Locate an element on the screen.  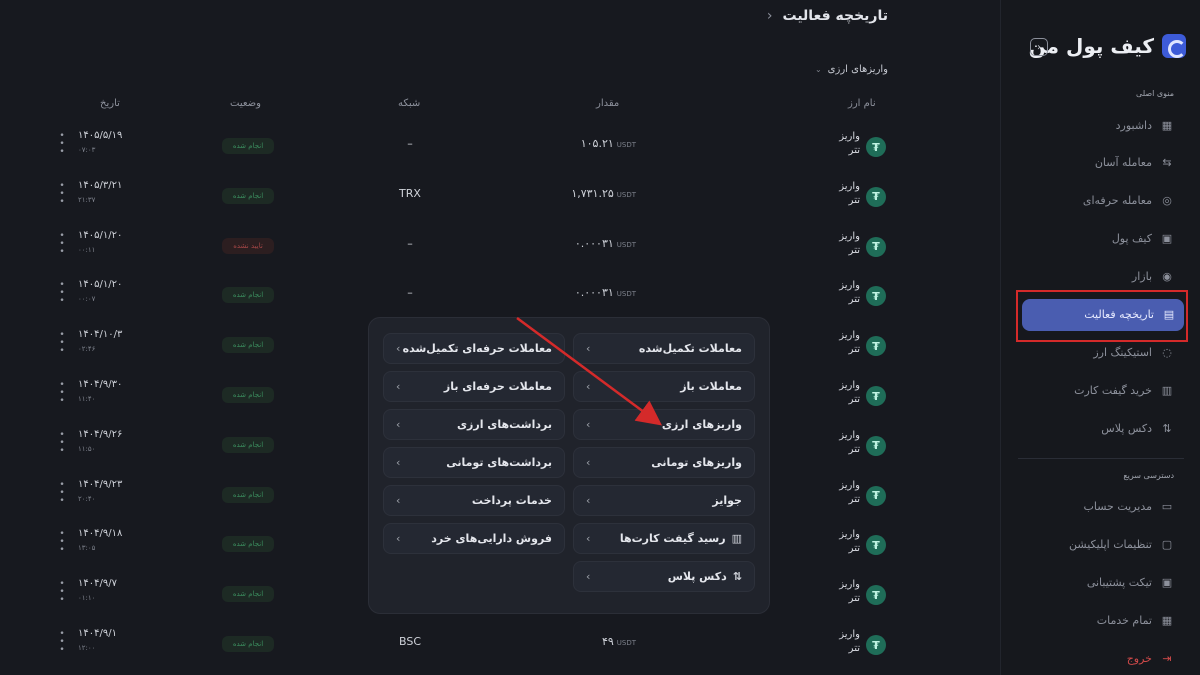
sidebar-item-wallet: ▣ کیف پول is located at coordinates (1101, 239).